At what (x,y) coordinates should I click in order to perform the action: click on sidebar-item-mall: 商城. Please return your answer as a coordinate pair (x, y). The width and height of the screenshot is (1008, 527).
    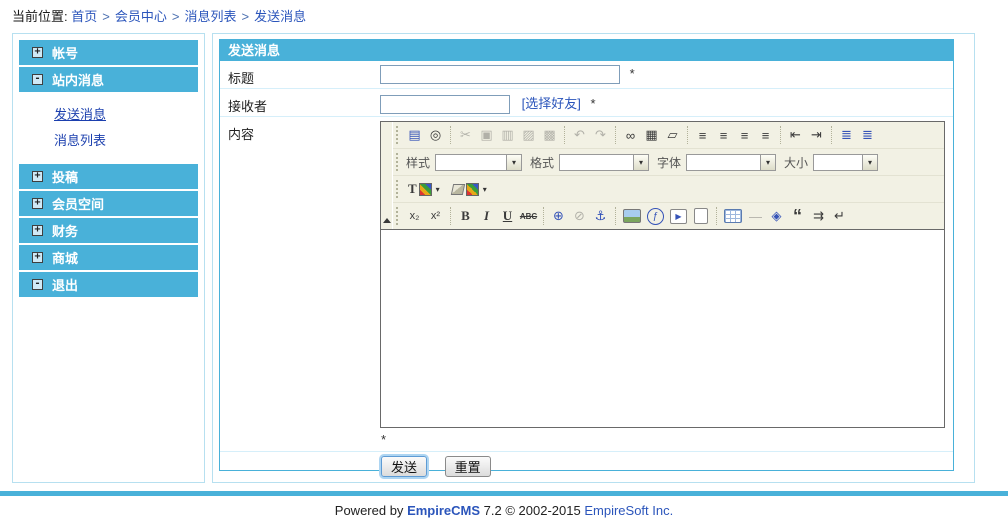
    Looking at the image, I should click on (108, 257).